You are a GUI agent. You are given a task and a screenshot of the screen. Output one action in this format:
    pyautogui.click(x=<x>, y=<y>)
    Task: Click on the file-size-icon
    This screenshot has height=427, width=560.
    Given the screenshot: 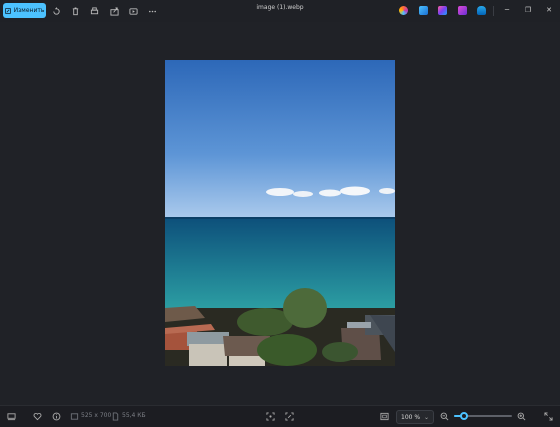 What is the action you would take?
    pyautogui.click(x=115, y=416)
    